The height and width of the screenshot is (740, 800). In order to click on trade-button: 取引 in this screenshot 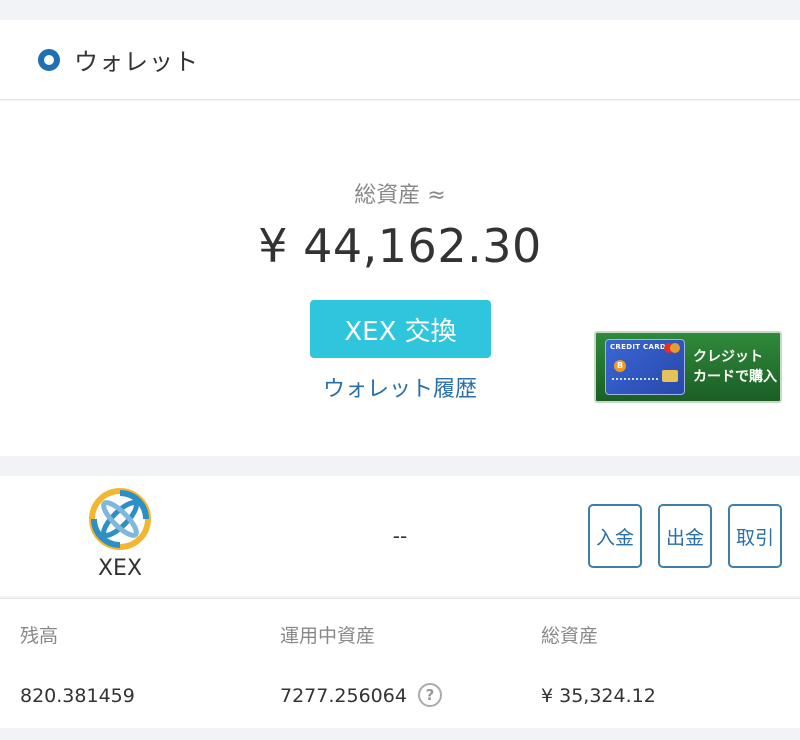, I will do `click(755, 536)`.